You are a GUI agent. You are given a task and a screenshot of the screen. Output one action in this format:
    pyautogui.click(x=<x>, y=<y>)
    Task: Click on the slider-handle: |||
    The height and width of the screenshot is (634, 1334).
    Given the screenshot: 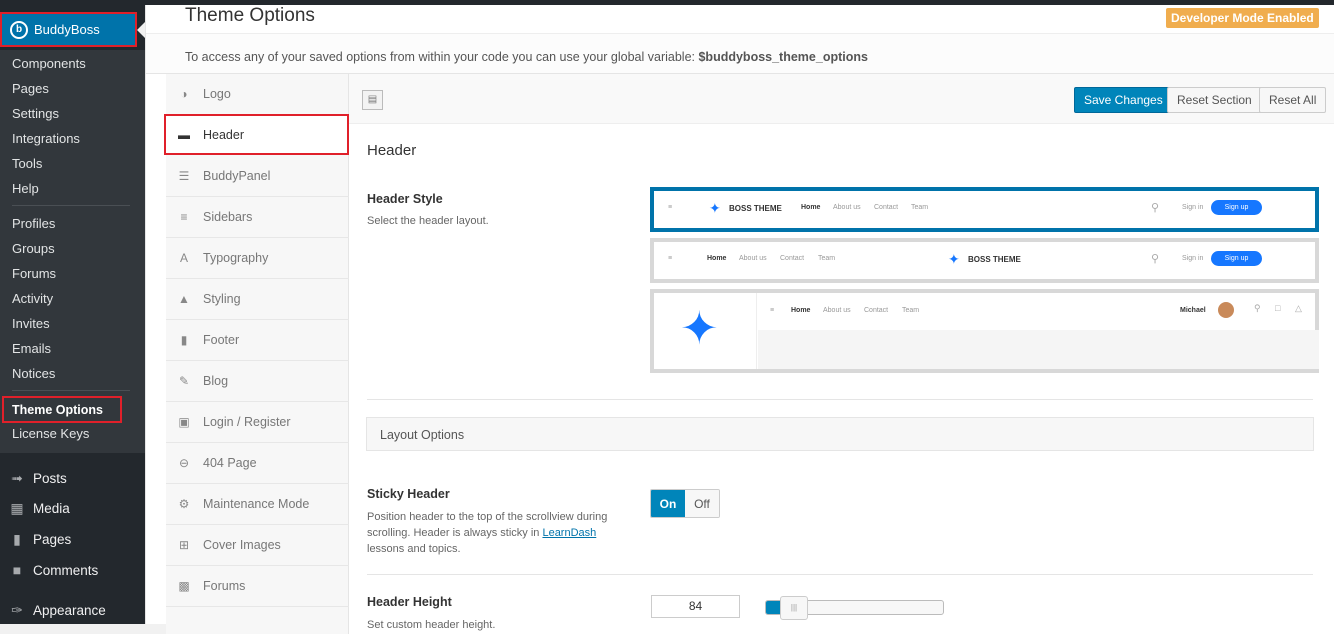 What is the action you would take?
    pyautogui.click(x=794, y=608)
    